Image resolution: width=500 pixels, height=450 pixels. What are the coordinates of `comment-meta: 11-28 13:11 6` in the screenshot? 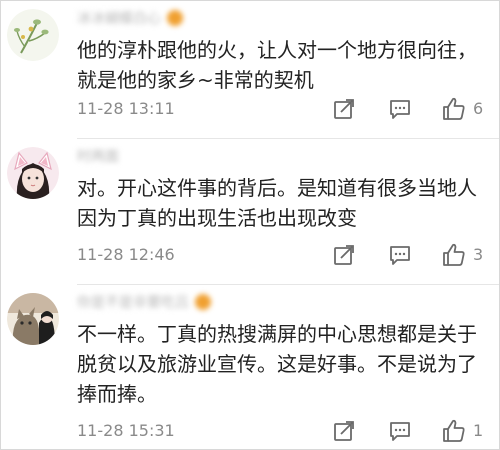 It's located at (283, 109).